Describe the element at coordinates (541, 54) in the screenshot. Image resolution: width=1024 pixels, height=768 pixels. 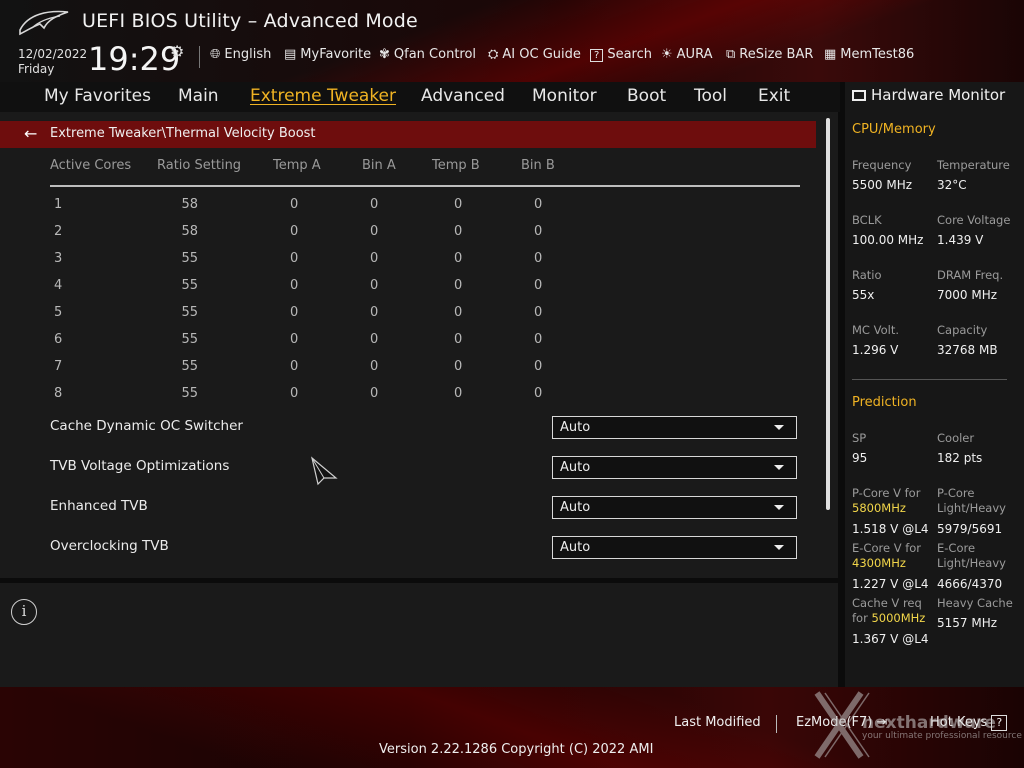
I see `toolbar-label: AI OC Guide` at that location.